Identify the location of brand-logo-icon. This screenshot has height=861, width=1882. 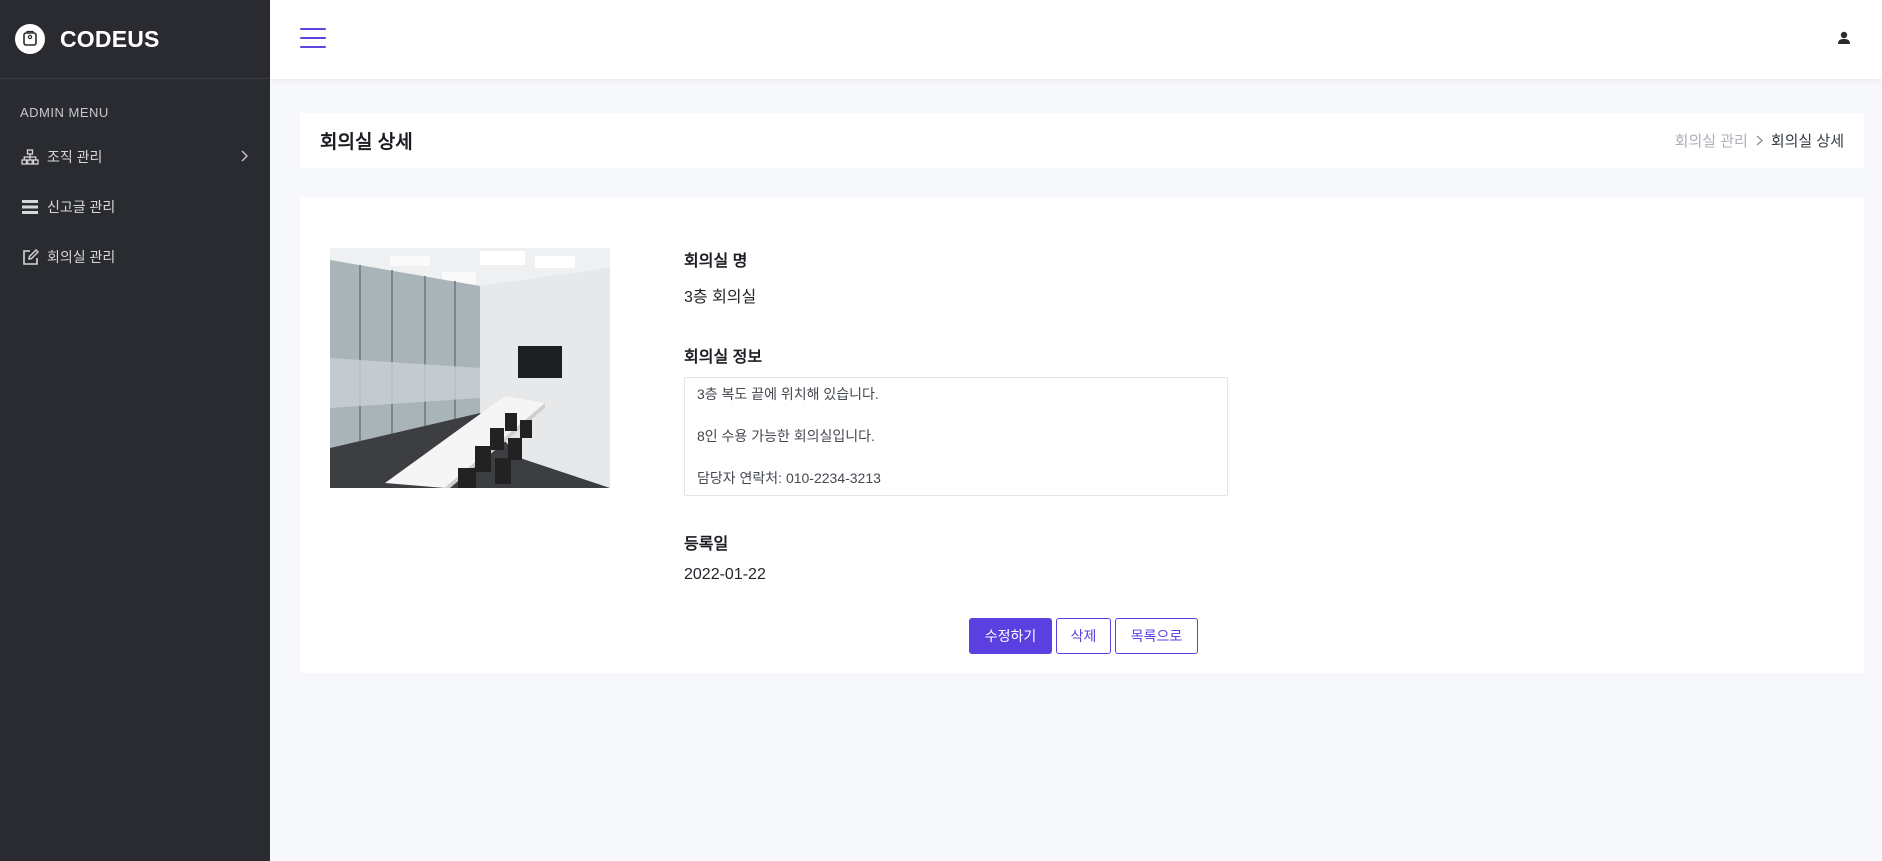
(30, 39).